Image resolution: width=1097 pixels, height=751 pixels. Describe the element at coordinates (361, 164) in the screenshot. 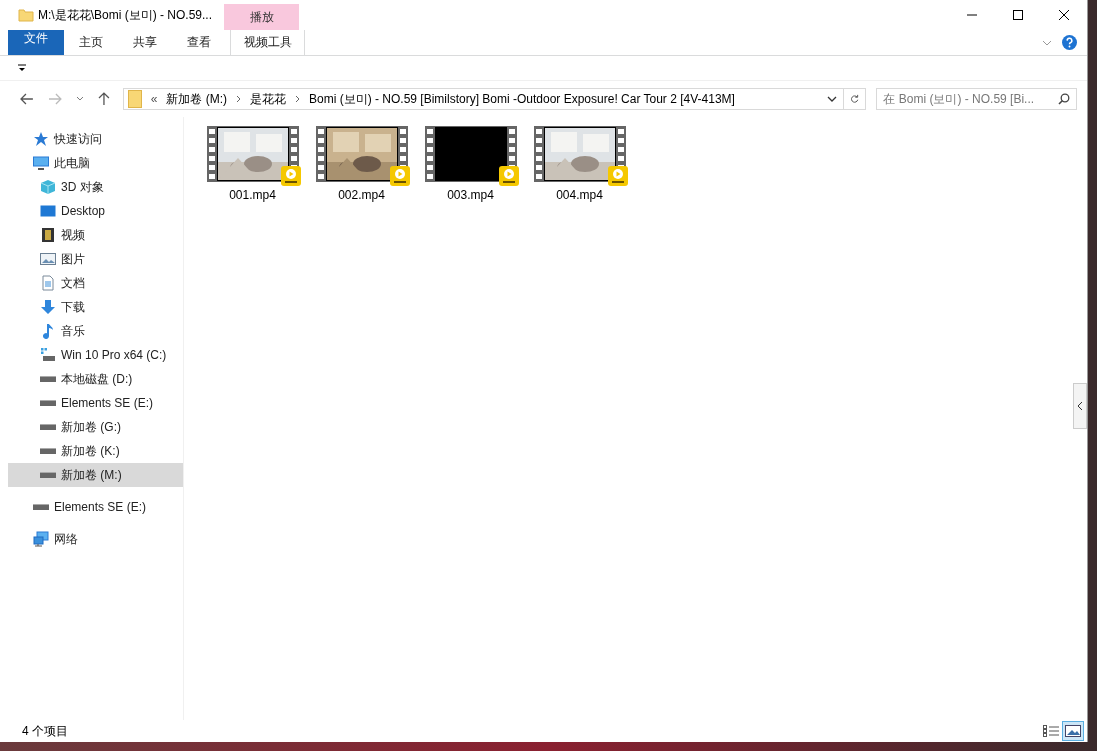

I see `file-item: 002.mp4` at that location.